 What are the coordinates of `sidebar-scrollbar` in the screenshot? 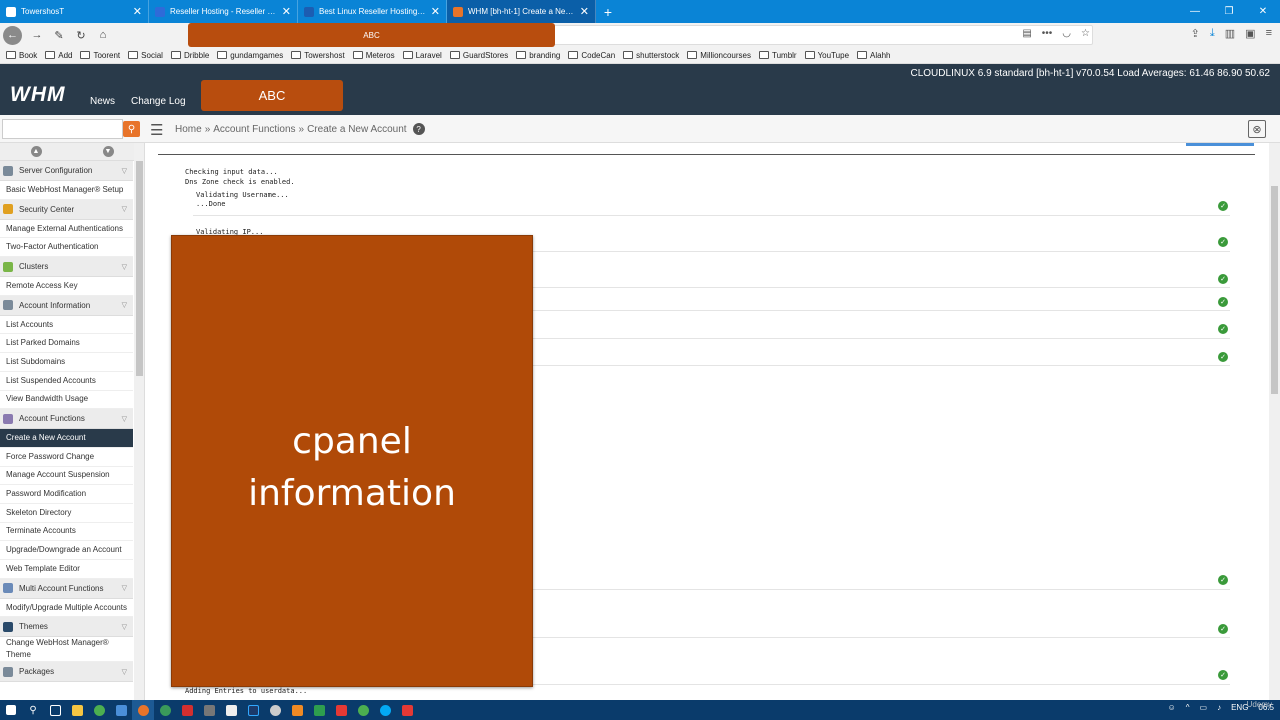 It's located at (139, 421).